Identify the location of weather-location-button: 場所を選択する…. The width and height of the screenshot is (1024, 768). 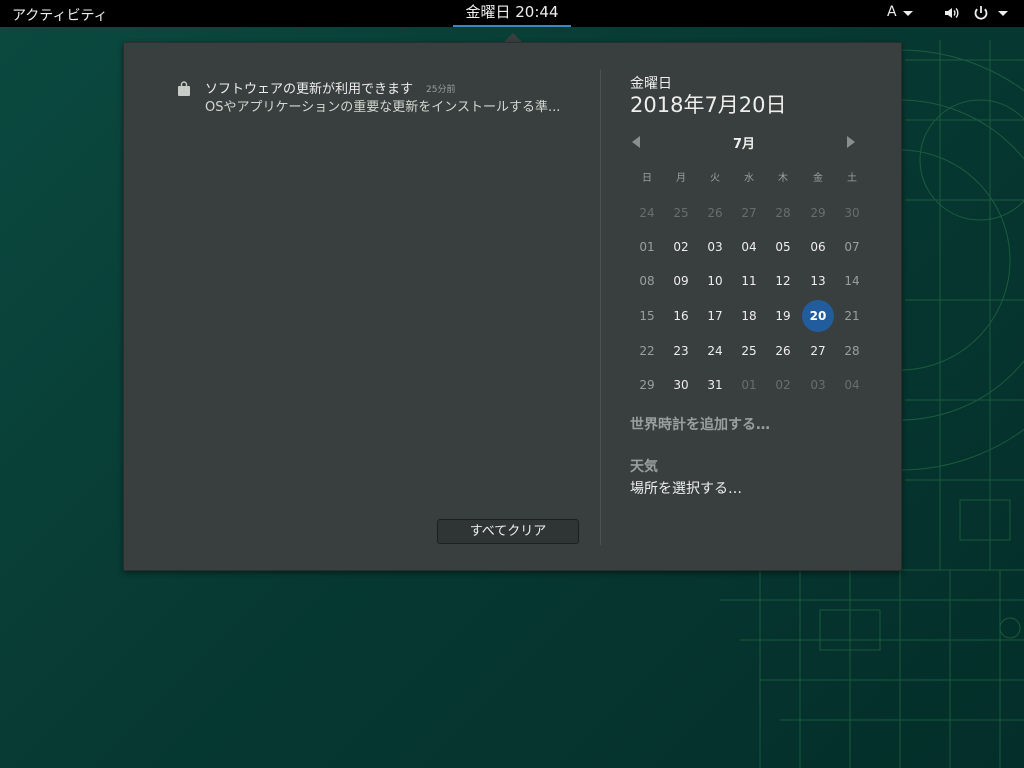
(686, 488).